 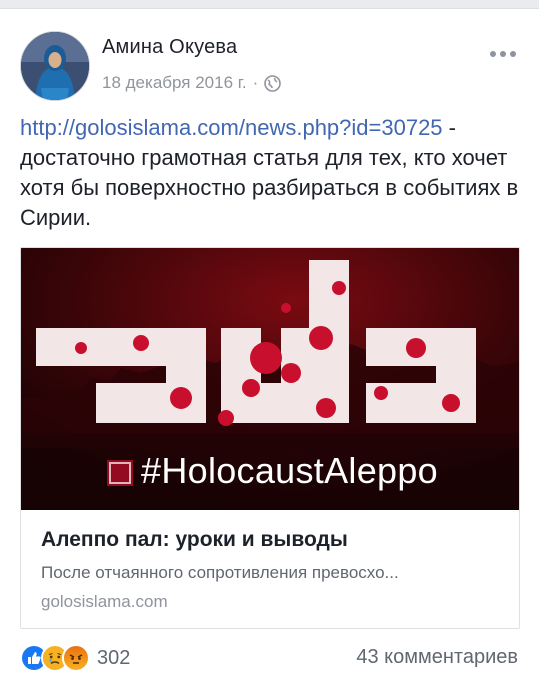 What do you see at coordinates (273, 83) in the screenshot?
I see `globe-icon` at bounding box center [273, 83].